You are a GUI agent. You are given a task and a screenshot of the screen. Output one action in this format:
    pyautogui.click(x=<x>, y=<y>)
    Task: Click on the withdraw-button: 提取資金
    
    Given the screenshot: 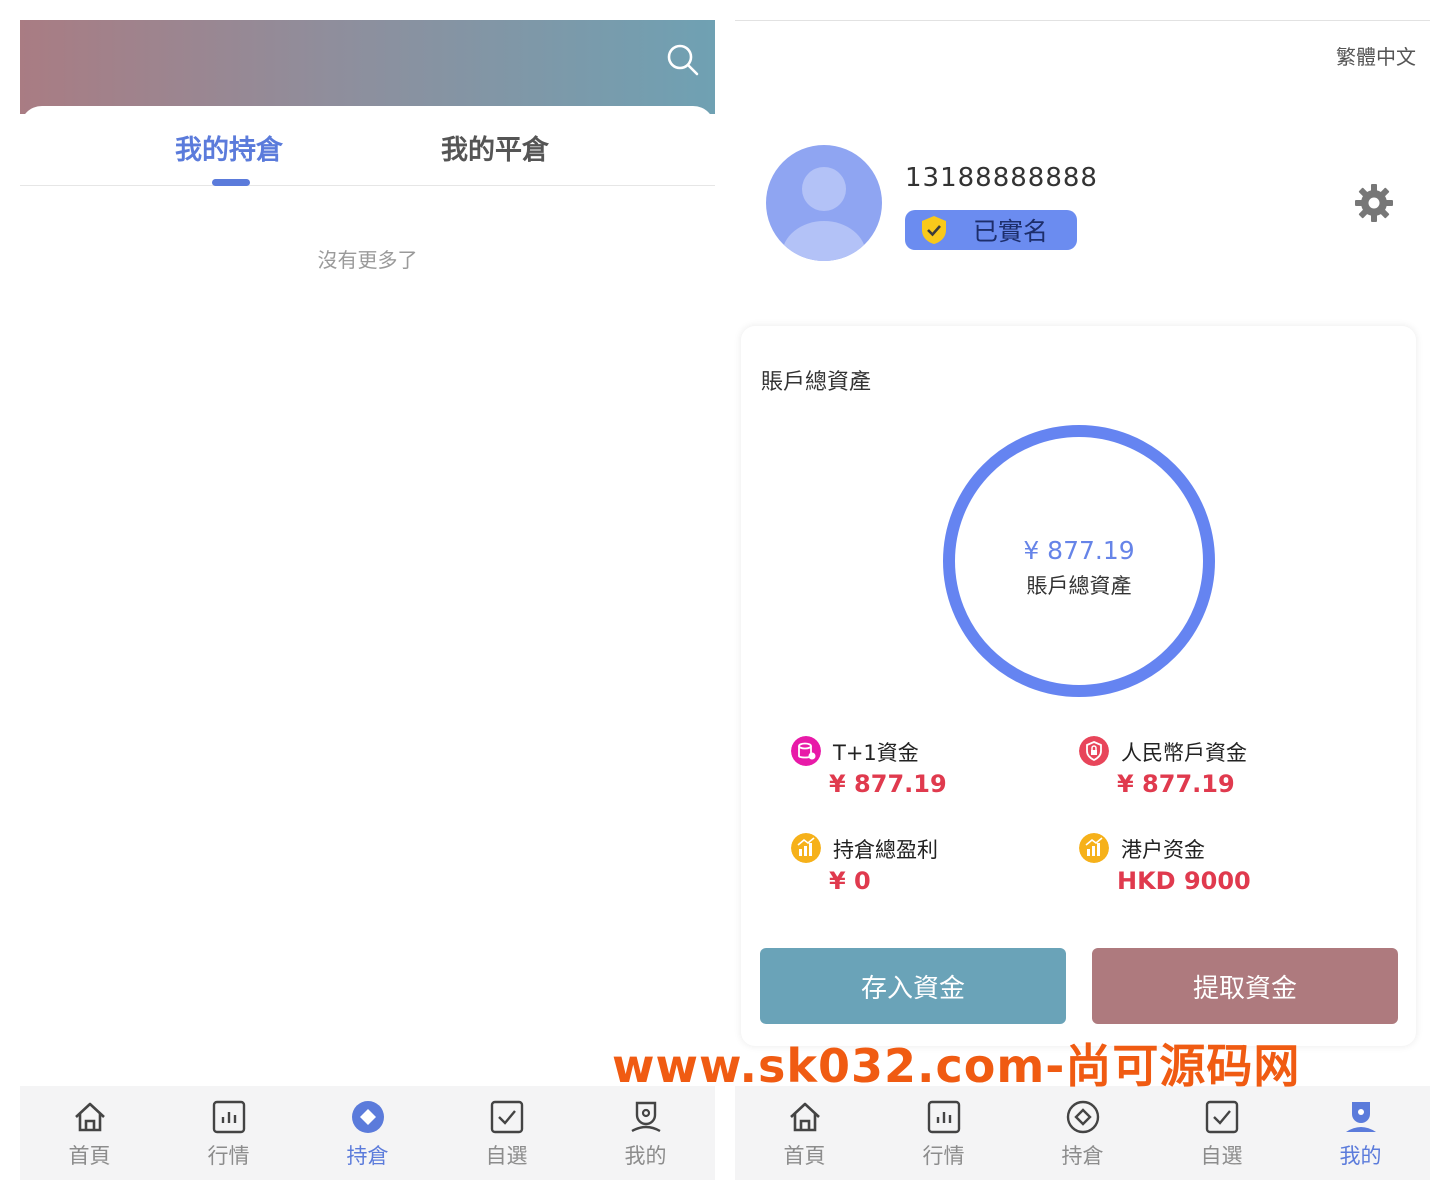 What is the action you would take?
    pyautogui.click(x=1245, y=986)
    